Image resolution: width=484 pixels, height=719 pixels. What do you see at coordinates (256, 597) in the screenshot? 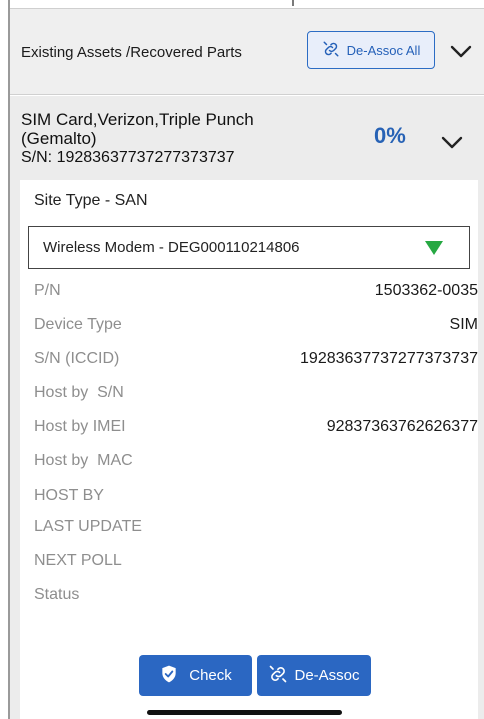
I see `field-row: Status` at bounding box center [256, 597].